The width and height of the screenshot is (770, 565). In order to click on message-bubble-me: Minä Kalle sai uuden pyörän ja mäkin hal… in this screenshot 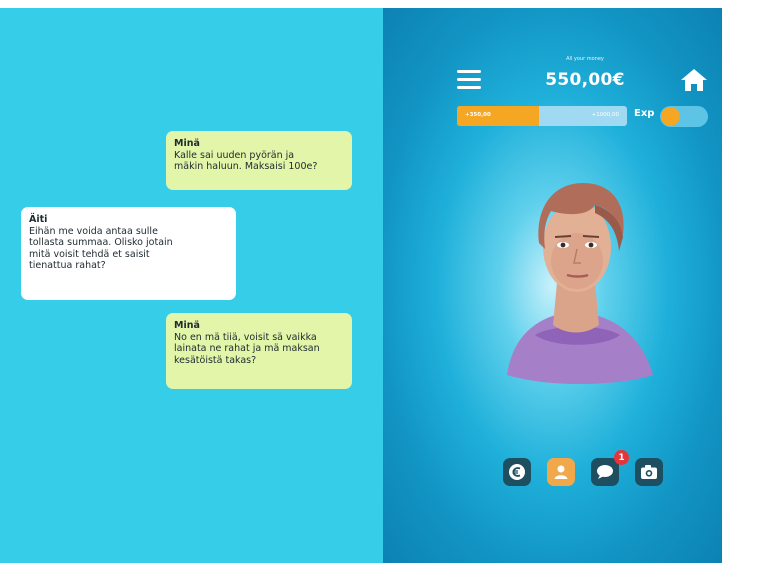, I will do `click(259, 160)`.